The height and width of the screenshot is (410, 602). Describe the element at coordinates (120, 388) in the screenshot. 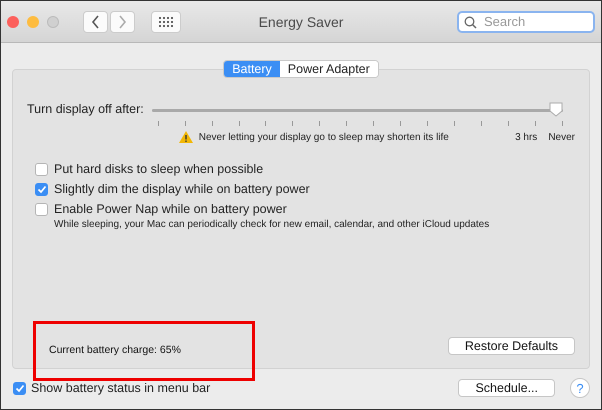

I see `option-label: Show battery status in menu bar` at that location.